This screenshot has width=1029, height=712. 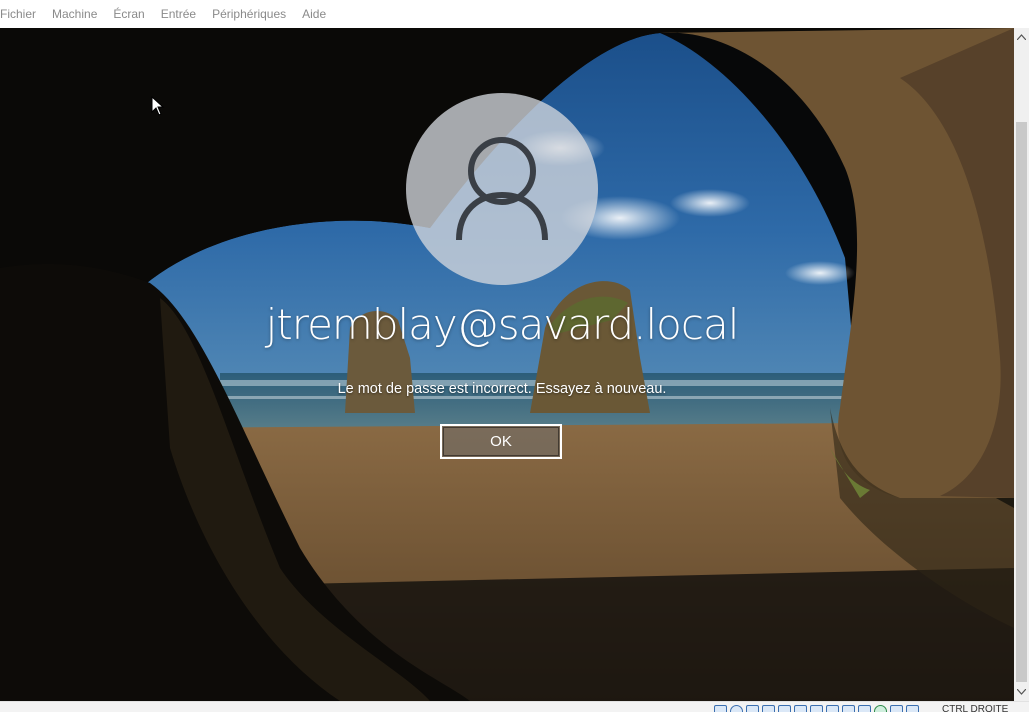 What do you see at coordinates (128, 14) in the screenshot?
I see `menu-ecran: Écran` at bounding box center [128, 14].